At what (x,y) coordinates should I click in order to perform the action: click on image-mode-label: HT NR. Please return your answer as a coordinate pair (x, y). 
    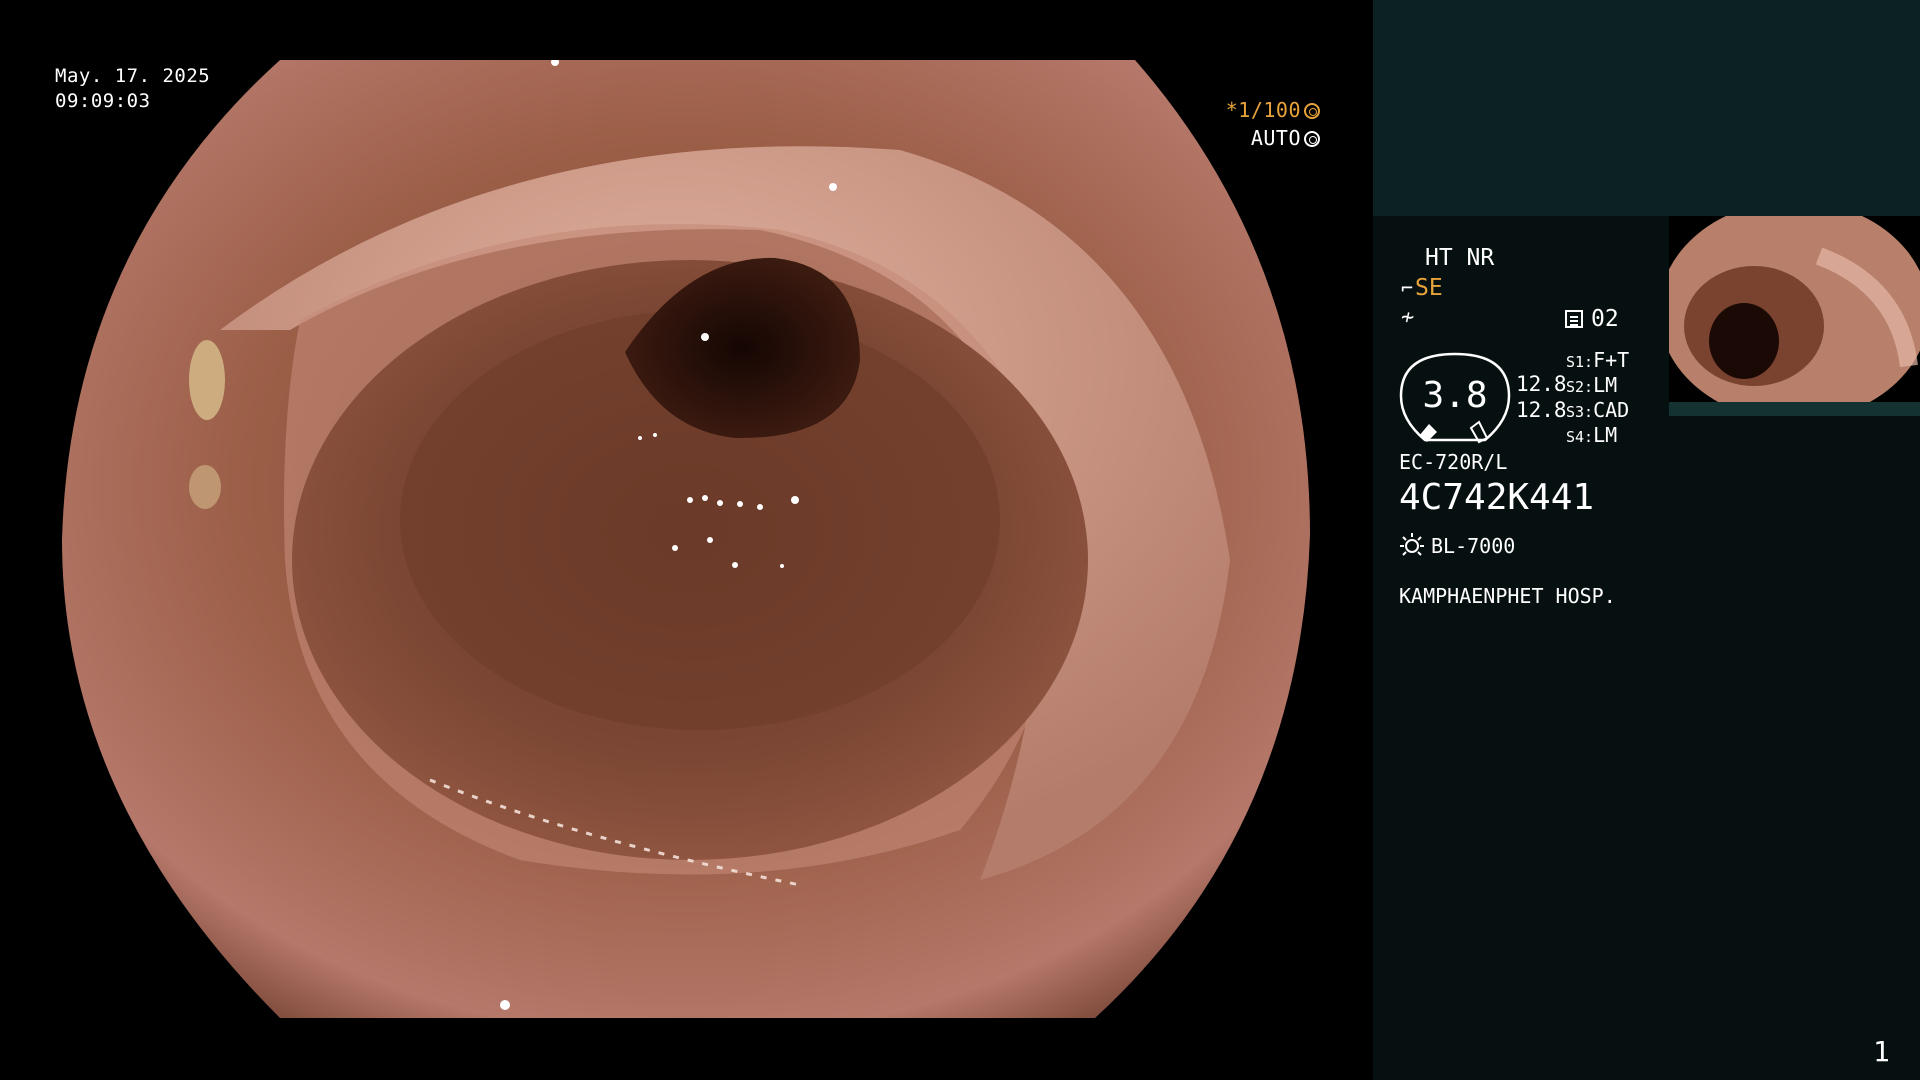
    Looking at the image, I should click on (1460, 258).